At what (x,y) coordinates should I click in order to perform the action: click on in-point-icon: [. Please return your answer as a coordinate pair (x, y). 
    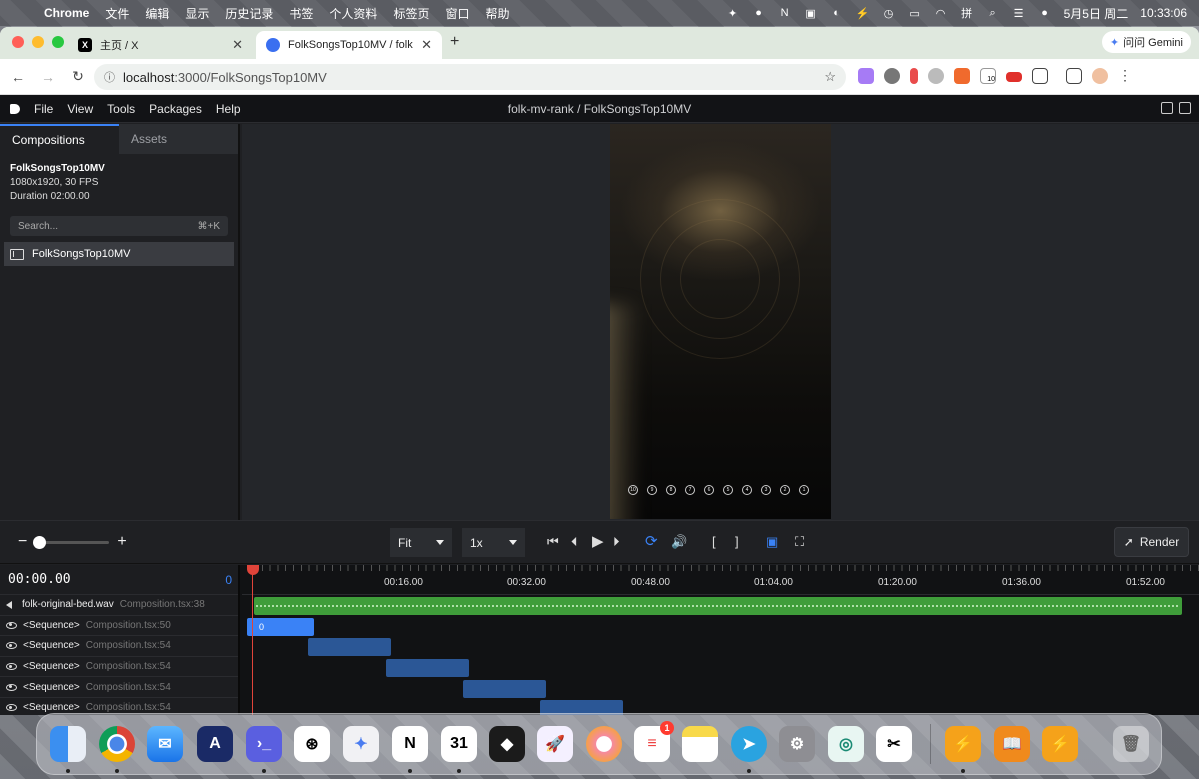
    Looking at the image, I should click on (714, 542).